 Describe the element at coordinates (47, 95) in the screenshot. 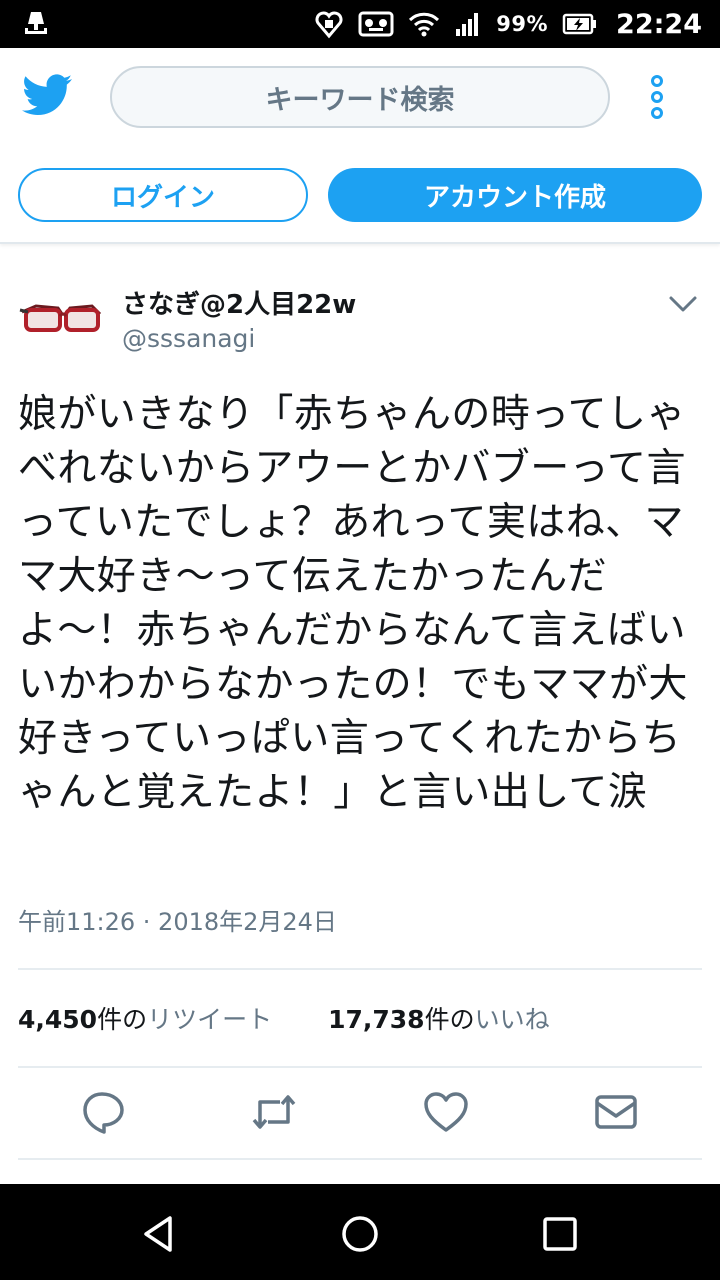

I see `twitter-bird-icon` at that location.